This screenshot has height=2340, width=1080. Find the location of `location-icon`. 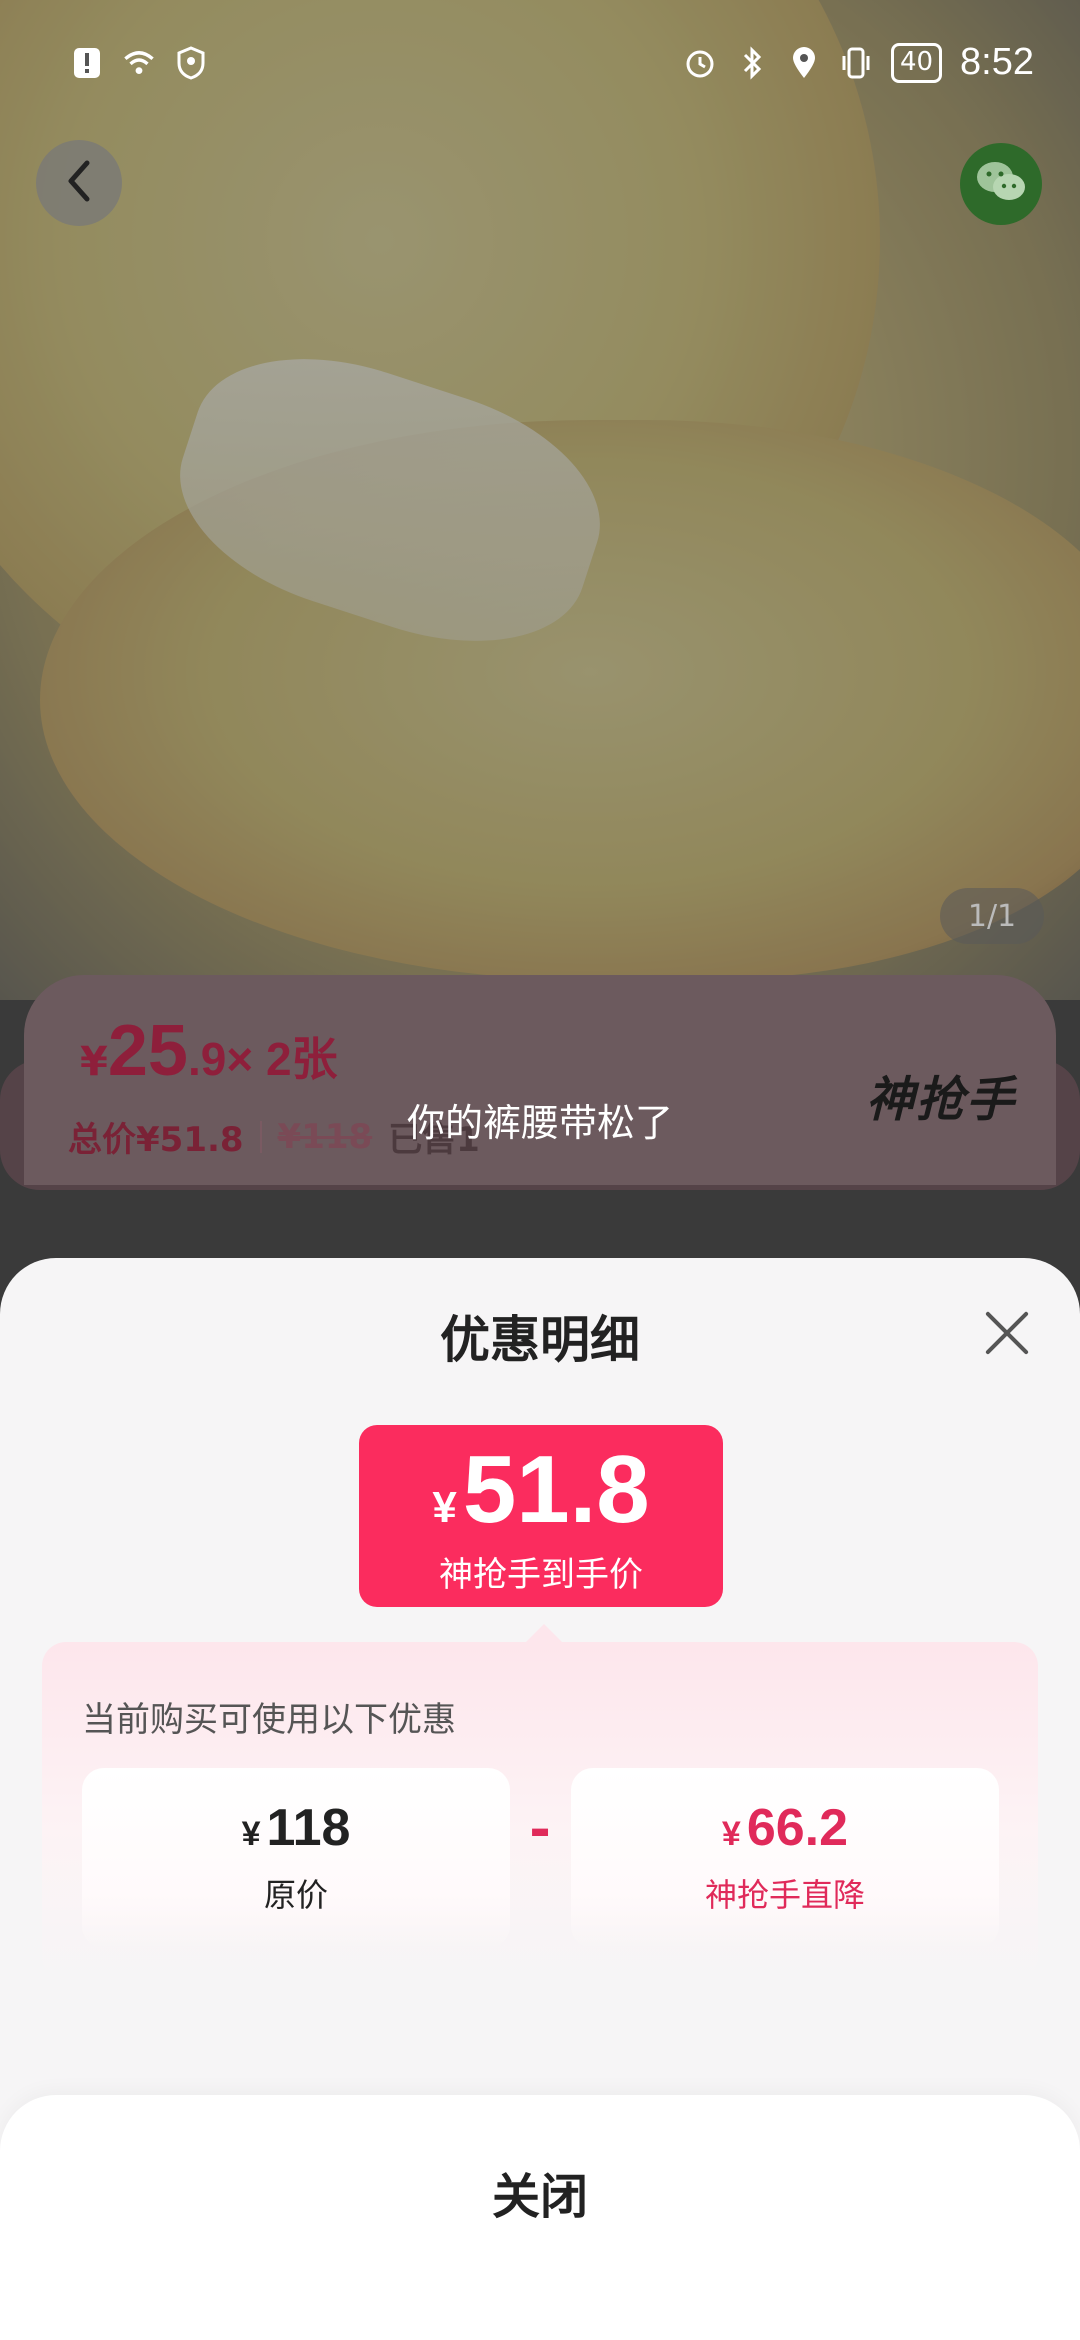

location-icon is located at coordinates (804, 63).